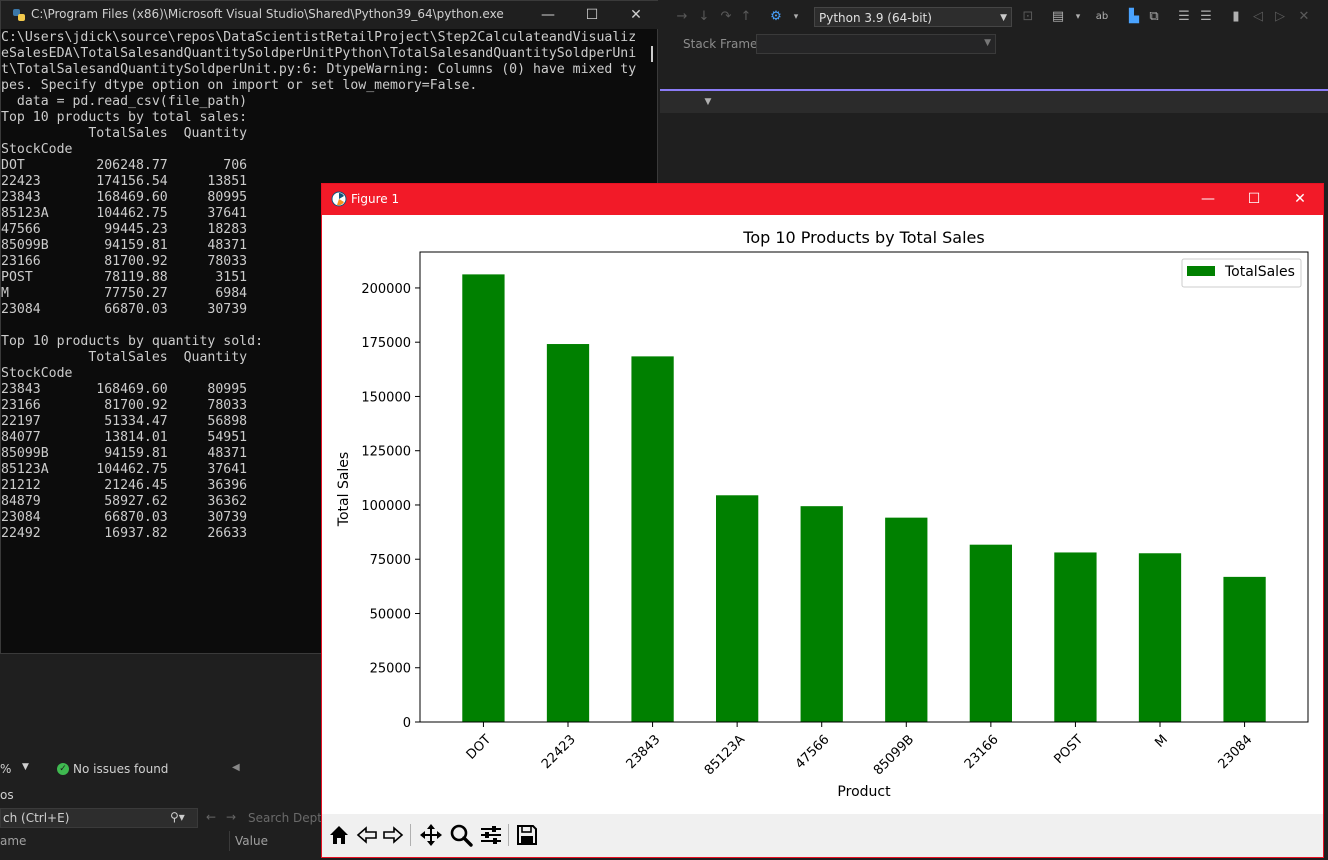 This screenshot has width=1328, height=860. I want to click on home-icon, so click(339, 835).